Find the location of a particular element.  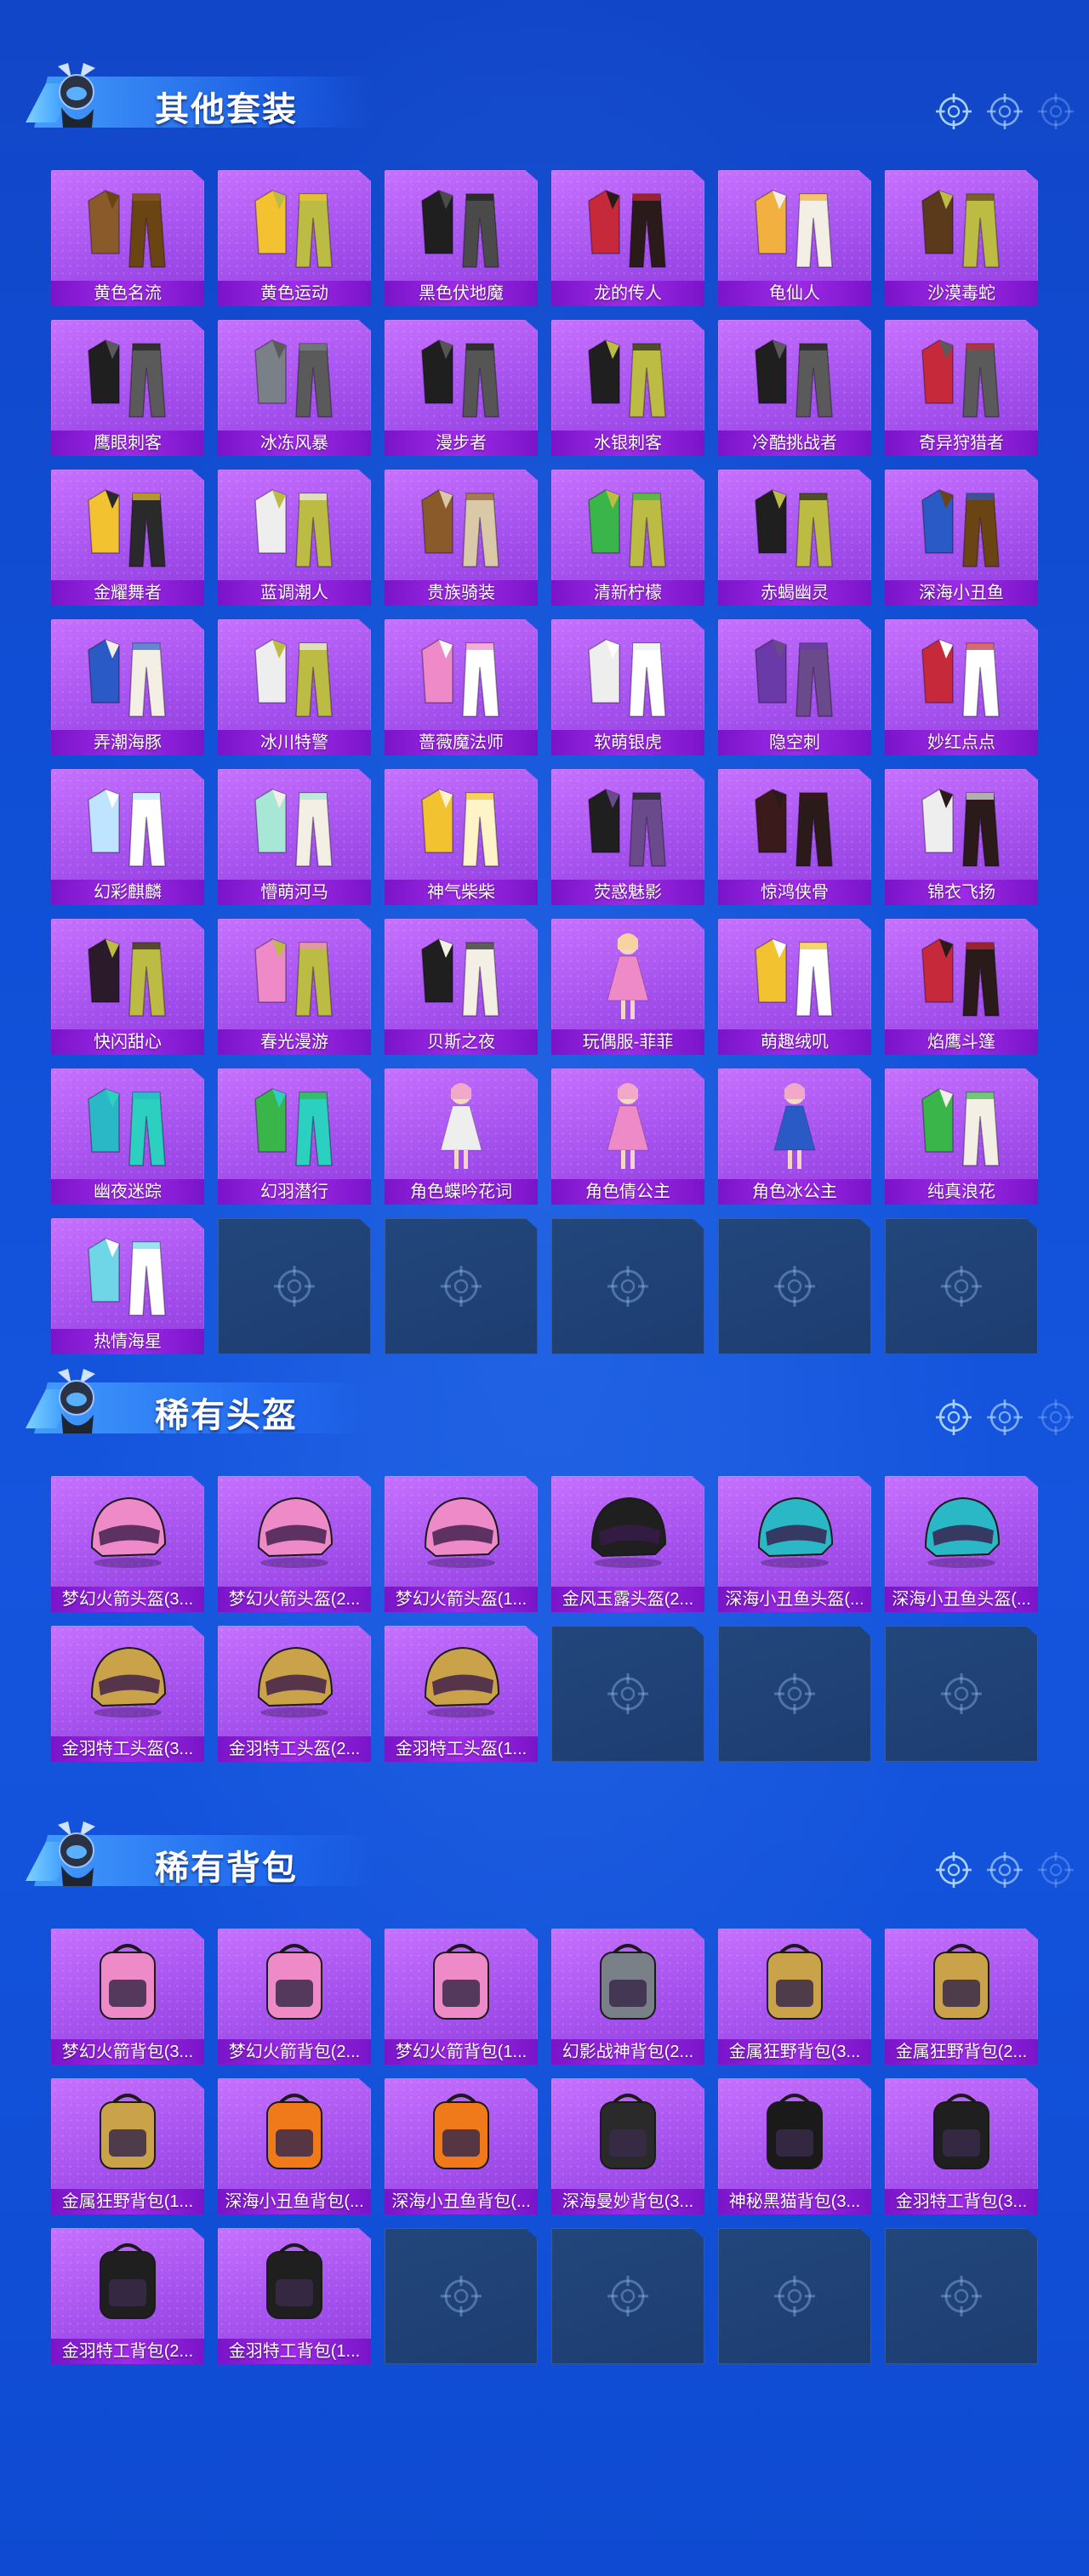

item-card: 贵族骑装 is located at coordinates (462, 538).